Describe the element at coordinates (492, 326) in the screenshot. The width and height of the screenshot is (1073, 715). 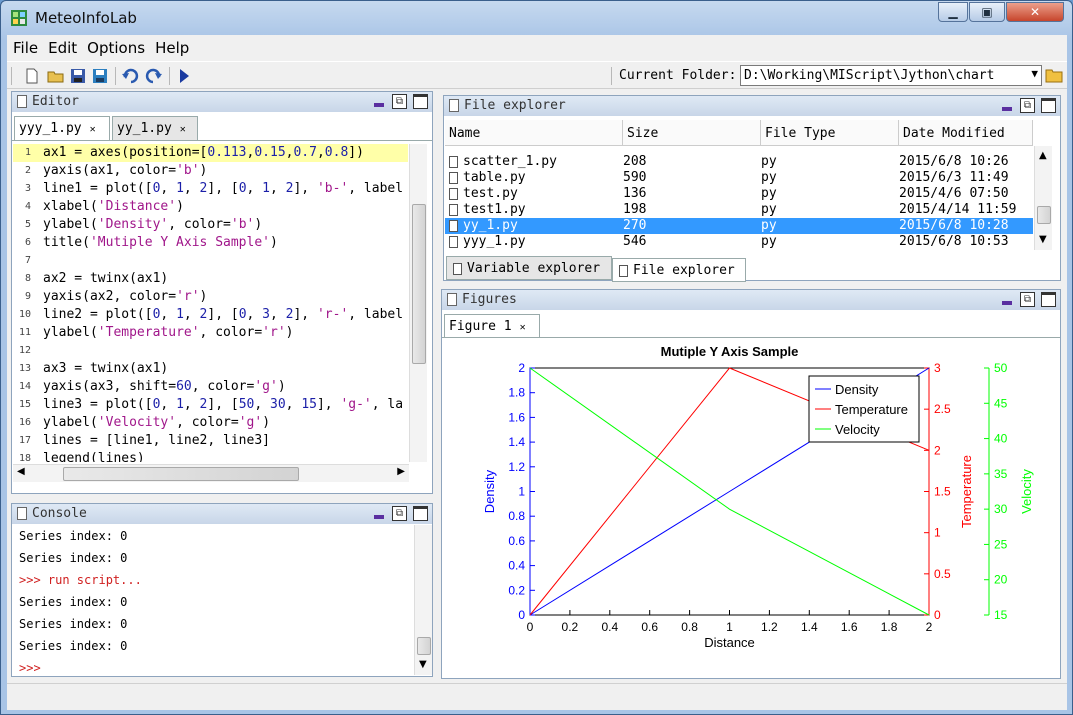
I see `tab-figure-1: Figure 1 ✕` at that location.